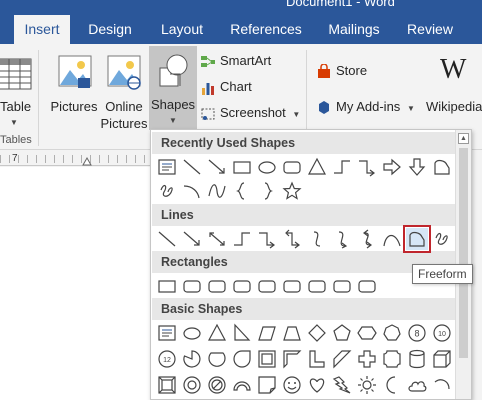 The height and width of the screenshot is (400, 482). I want to click on shape-dodec-icon: 12, so click(167, 359).